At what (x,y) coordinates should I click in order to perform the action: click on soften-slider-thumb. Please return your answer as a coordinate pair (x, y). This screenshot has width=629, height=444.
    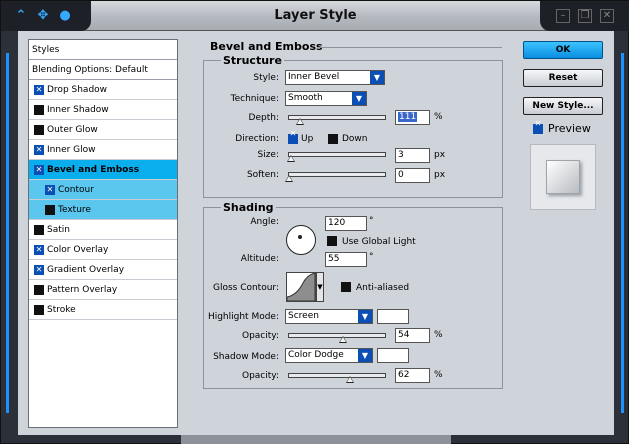
    Looking at the image, I should click on (289, 178).